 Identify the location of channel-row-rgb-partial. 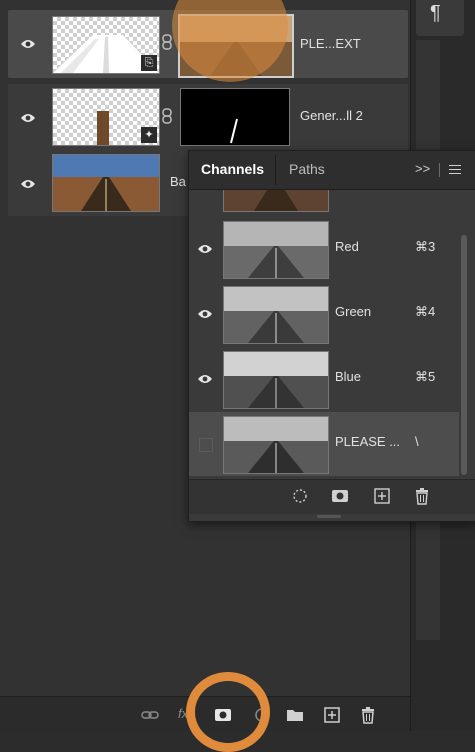
(324, 202).